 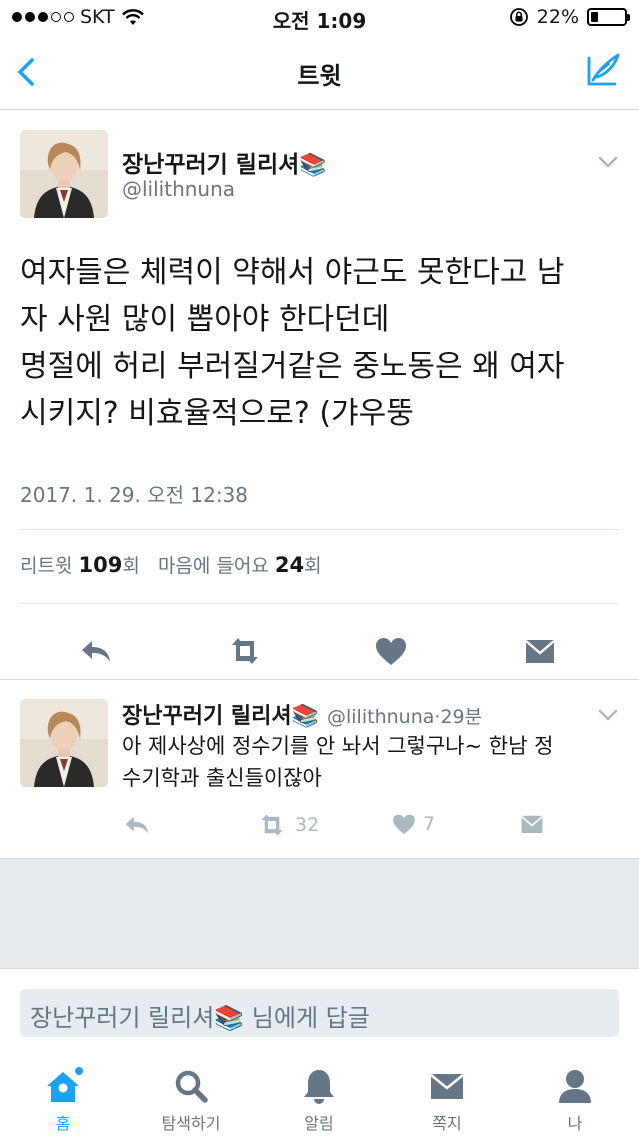 What do you see at coordinates (319, 18) in the screenshot?
I see `status-bar: SKT 오전 1:09 22%` at bounding box center [319, 18].